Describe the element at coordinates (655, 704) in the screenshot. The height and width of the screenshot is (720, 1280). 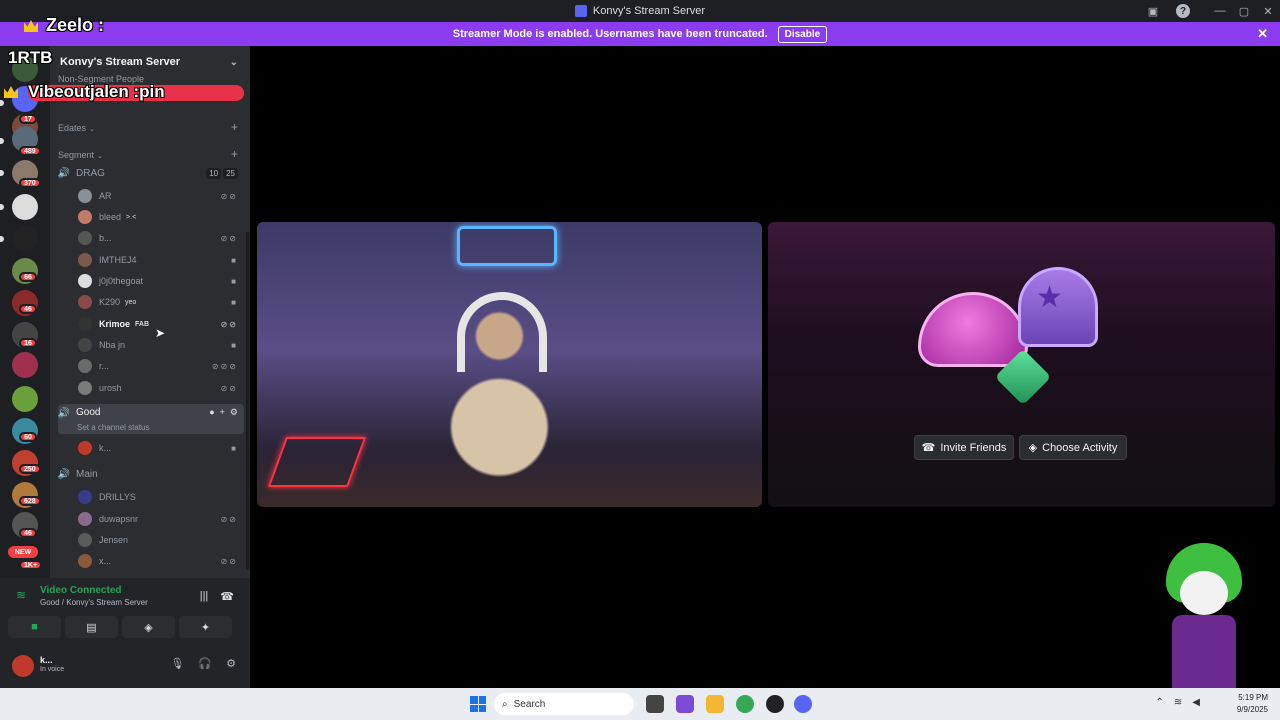
I see `file-explorer-icon` at that location.